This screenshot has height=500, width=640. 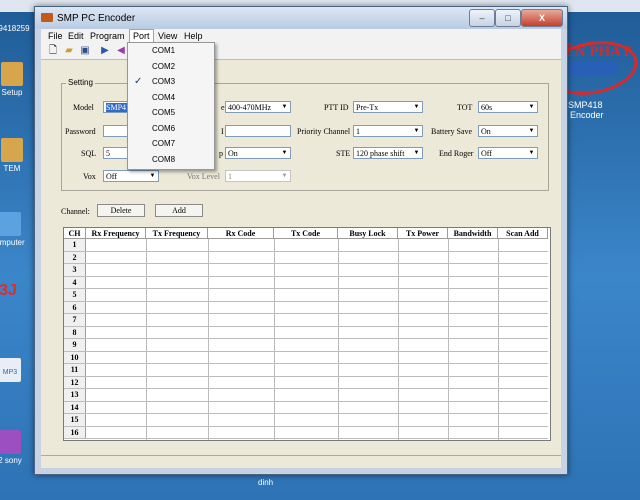 I want to click on port-menu-item-com2: COM2, so click(x=171, y=66).